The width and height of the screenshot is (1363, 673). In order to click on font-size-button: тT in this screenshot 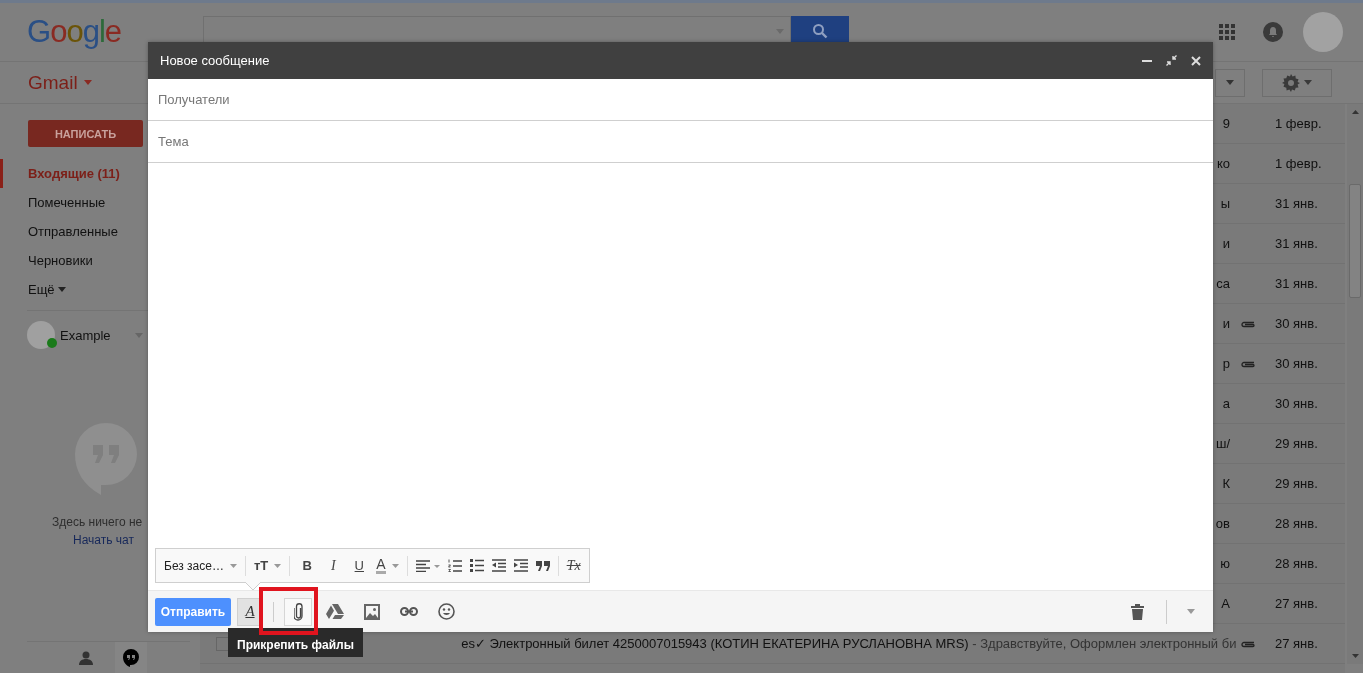, I will do `click(268, 565)`.